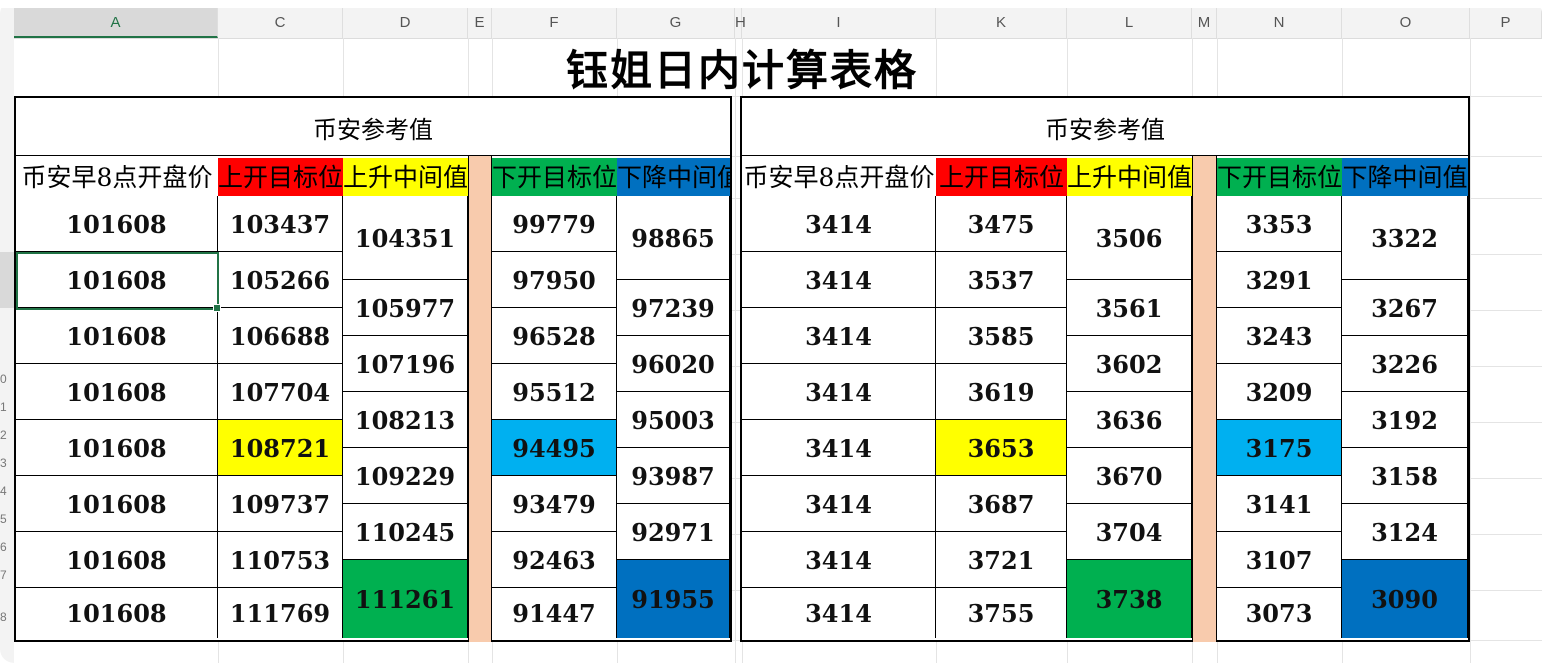 This screenshot has width=1542, height=663. I want to click on down-target-cell: 97950, so click(554, 280).